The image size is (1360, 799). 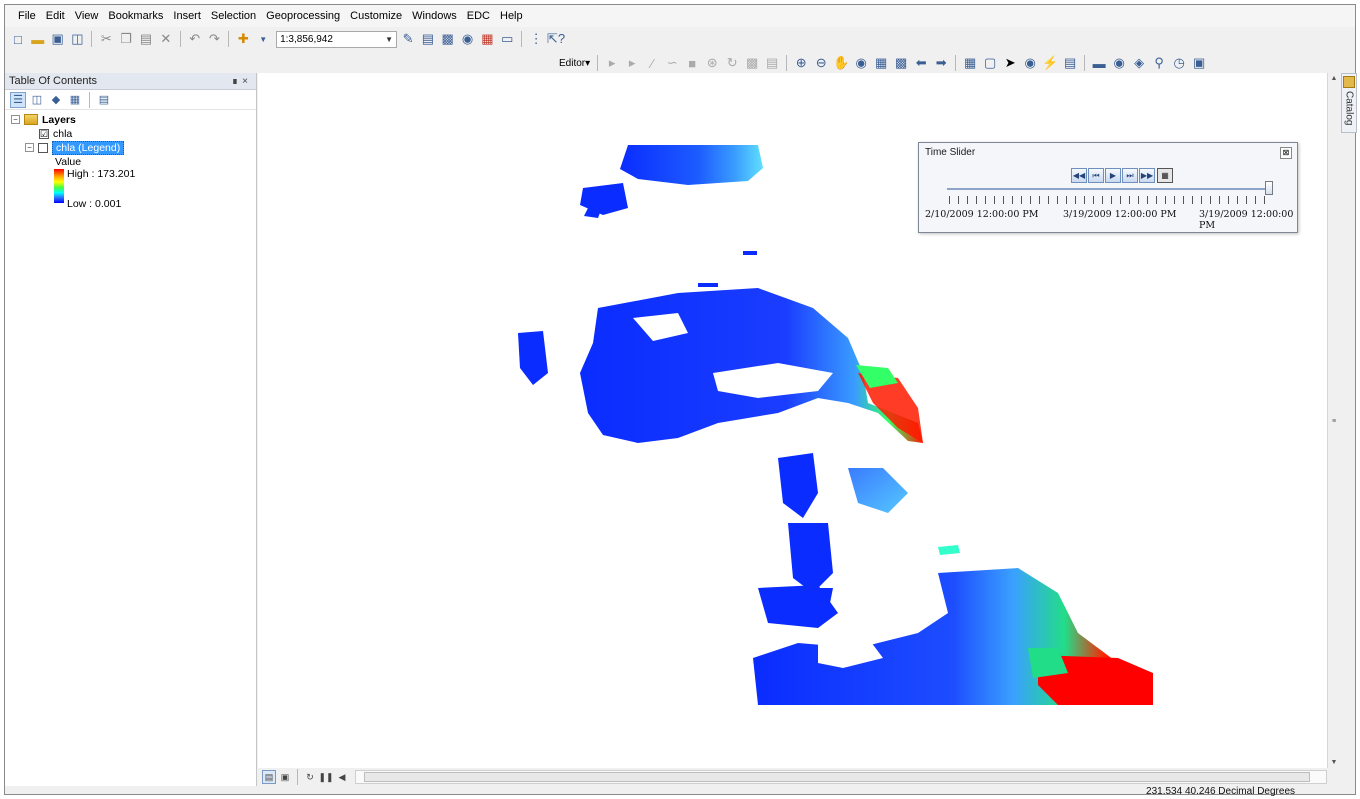 What do you see at coordinates (632, 63) in the screenshot?
I see `edit-annotation-icon: ▸` at bounding box center [632, 63].